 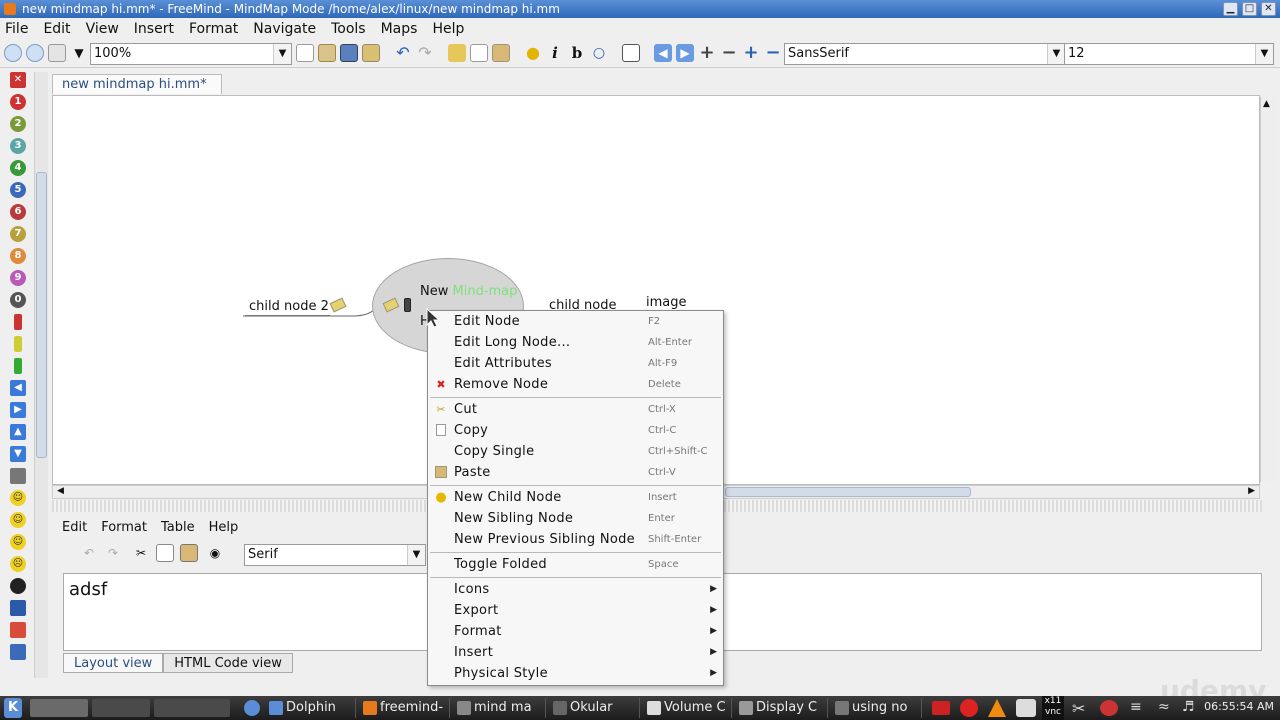 What do you see at coordinates (327, 53) in the screenshot?
I see `open-icon` at bounding box center [327, 53].